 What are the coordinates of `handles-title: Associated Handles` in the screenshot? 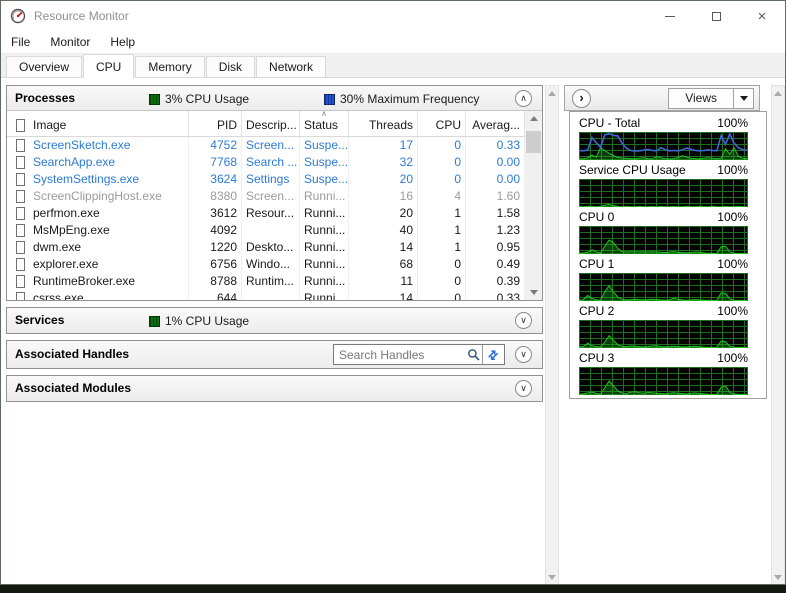 It's located at (72, 354).